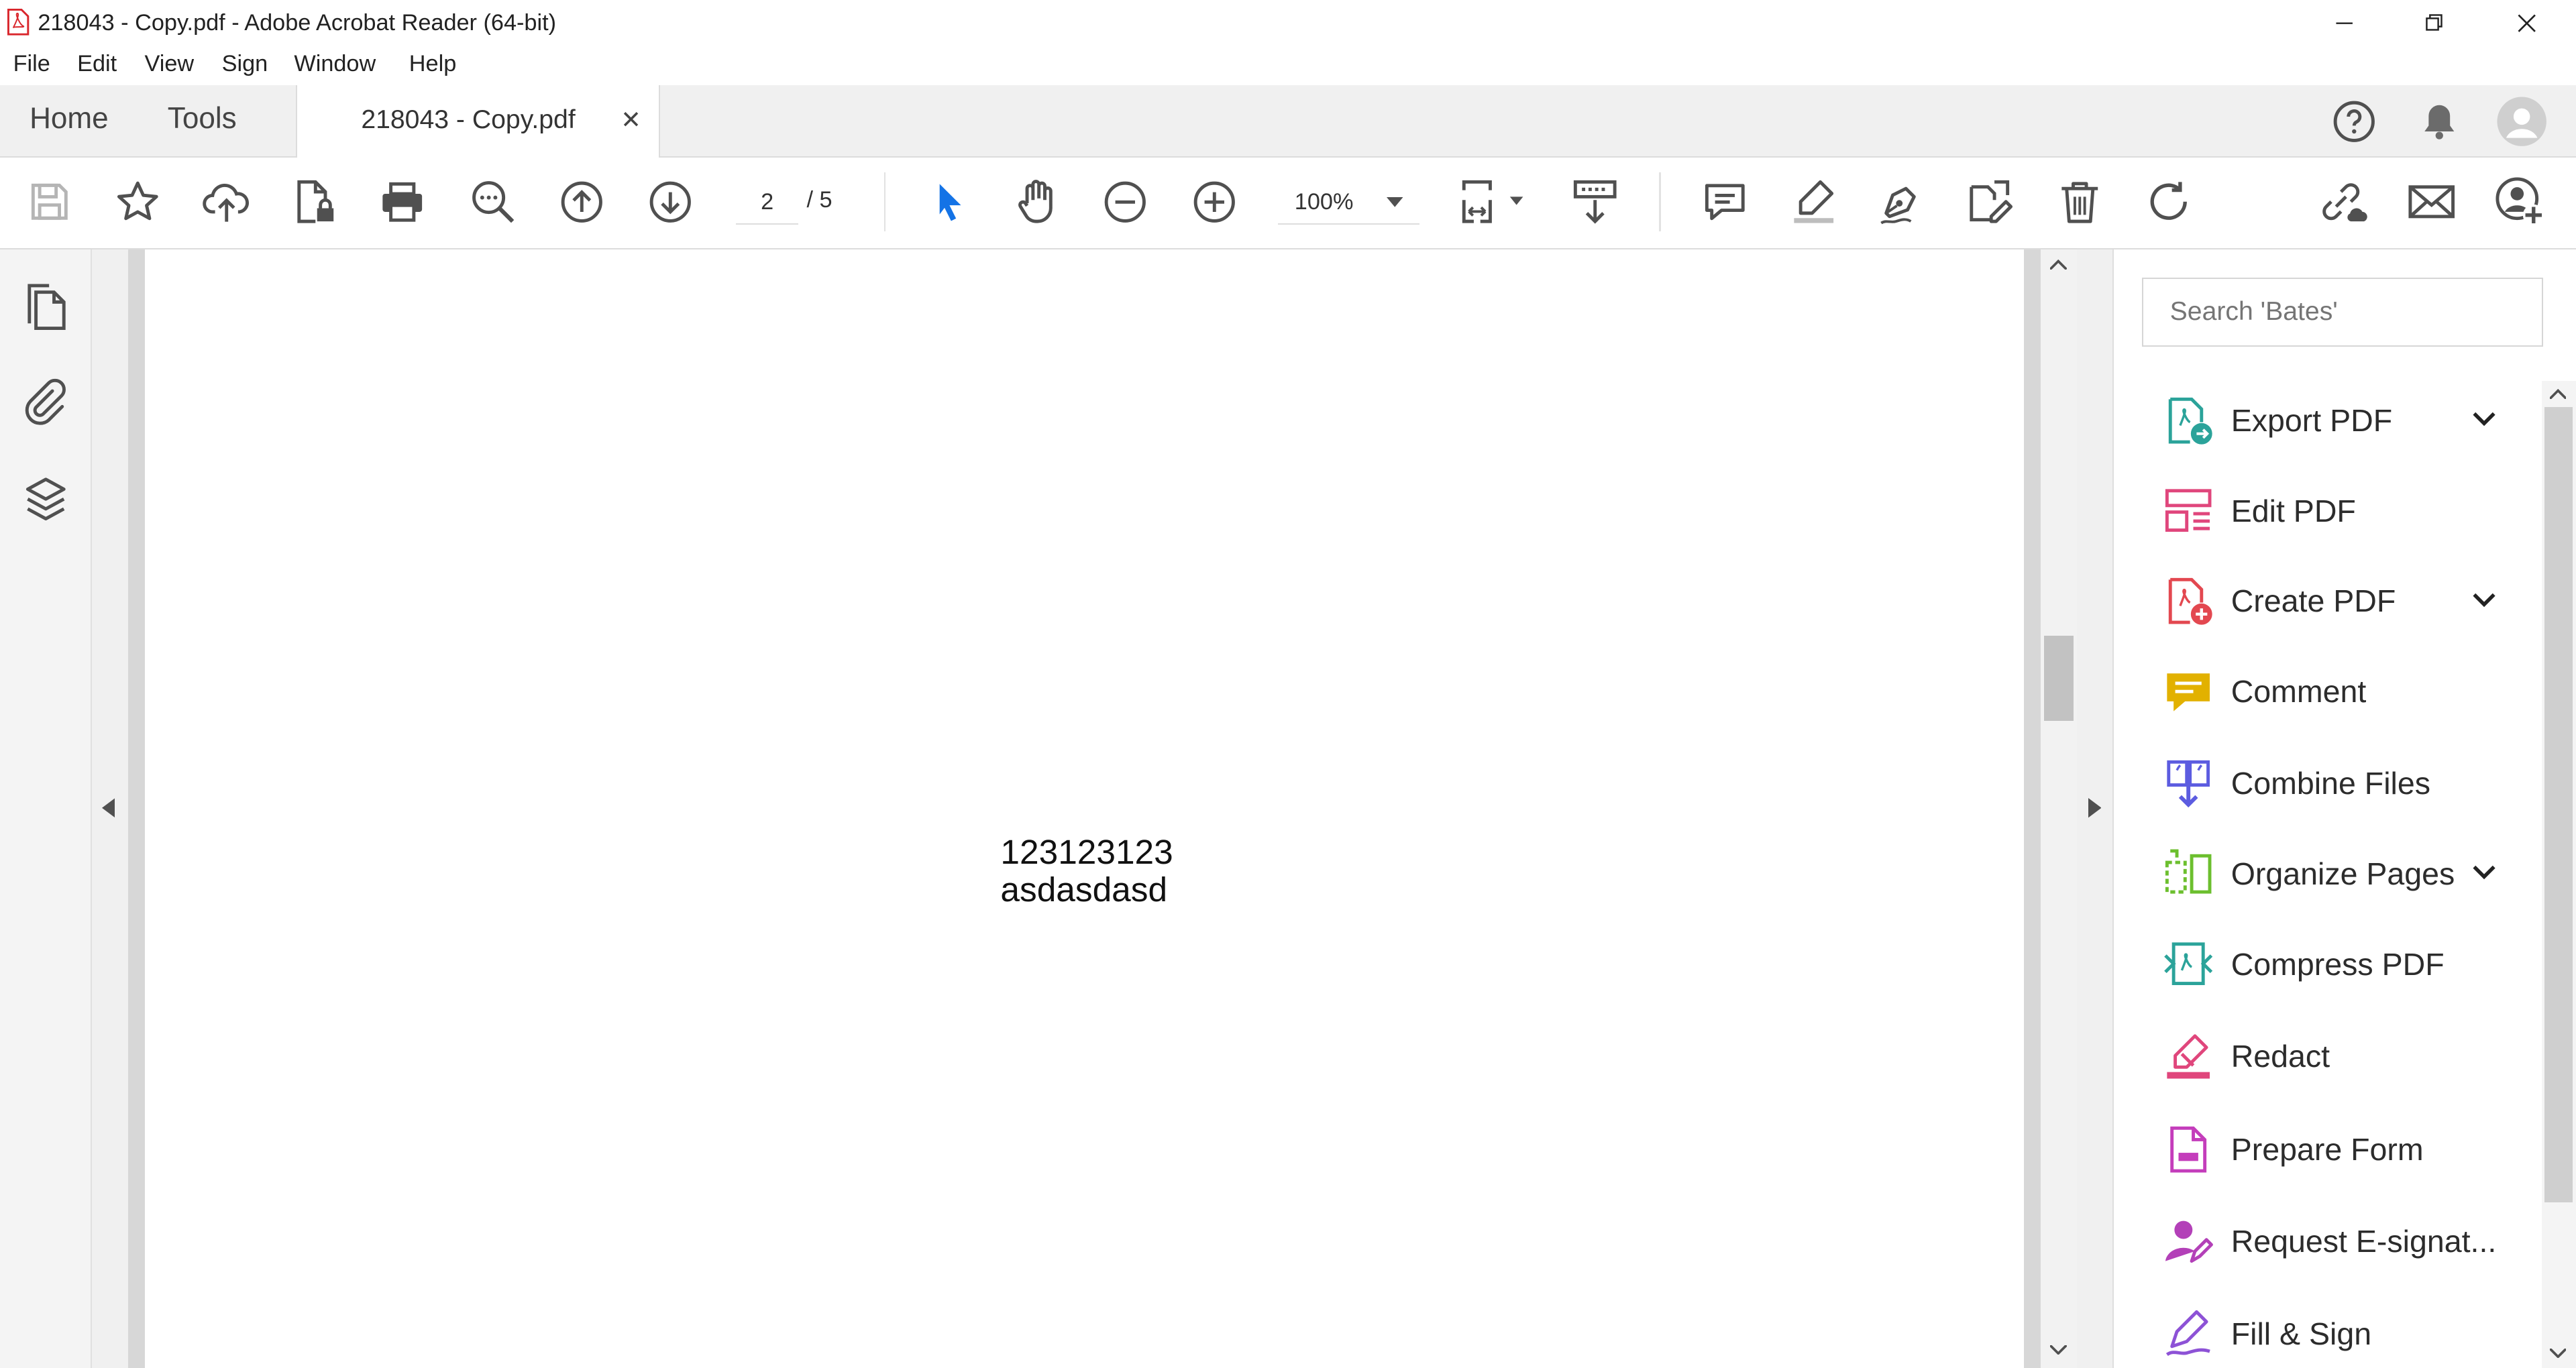 This screenshot has width=2576, height=1368. Describe the element at coordinates (631, 119) in the screenshot. I see `close-tab-icon: ✕` at that location.